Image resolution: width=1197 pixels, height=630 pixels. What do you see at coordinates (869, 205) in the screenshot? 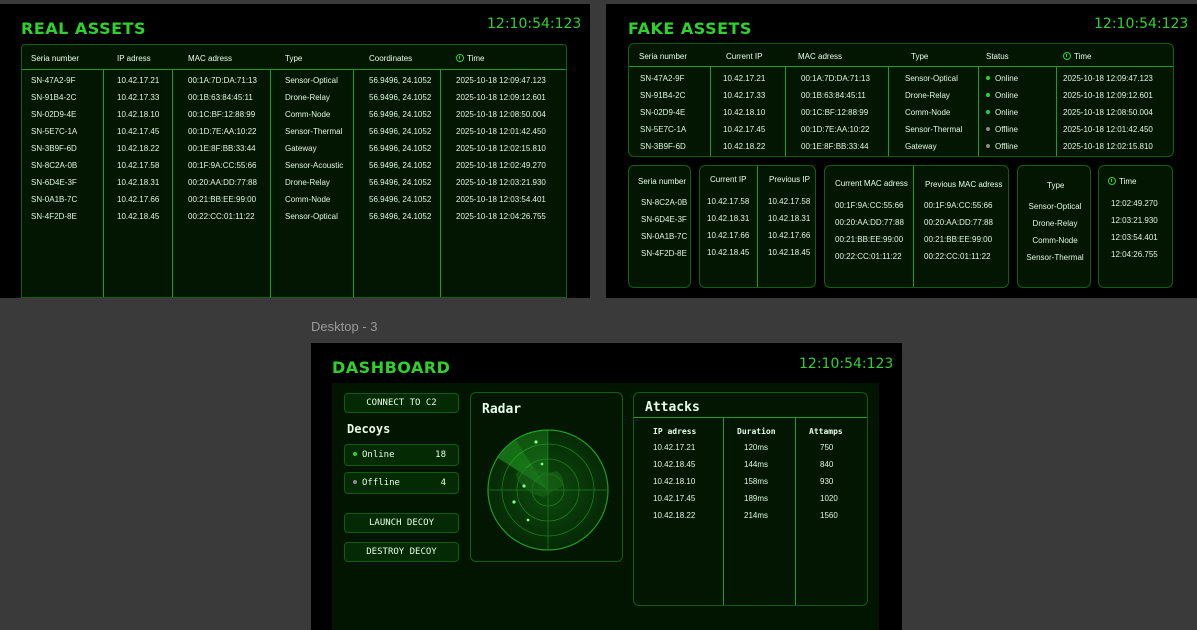
I see `current-mac-cell: 00:1F:9A:CC:55:66` at bounding box center [869, 205].